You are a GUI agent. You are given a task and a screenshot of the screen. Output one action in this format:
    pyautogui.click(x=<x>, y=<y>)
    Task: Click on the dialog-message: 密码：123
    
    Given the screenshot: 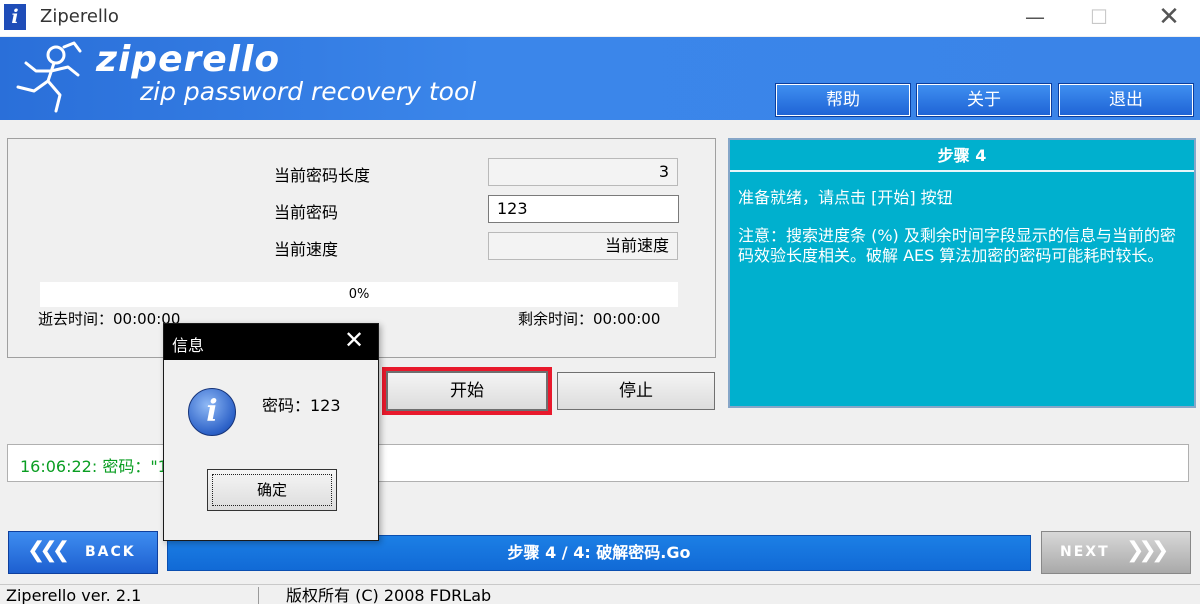 What is the action you would take?
    pyautogui.click(x=301, y=405)
    